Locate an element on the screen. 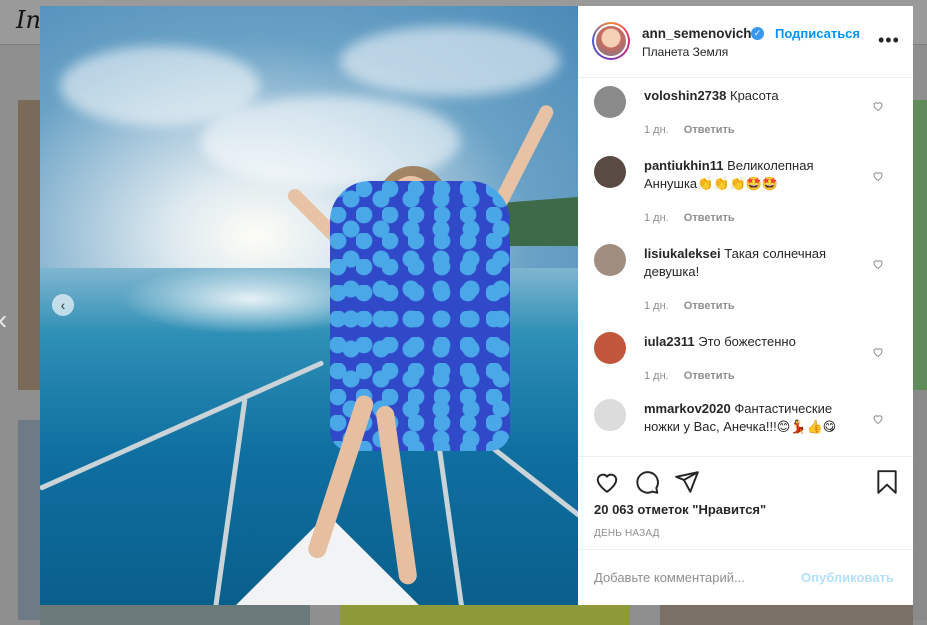 This screenshot has height=625, width=927. comment-text: iula2311 Это божестенно is located at coordinates (754, 342).